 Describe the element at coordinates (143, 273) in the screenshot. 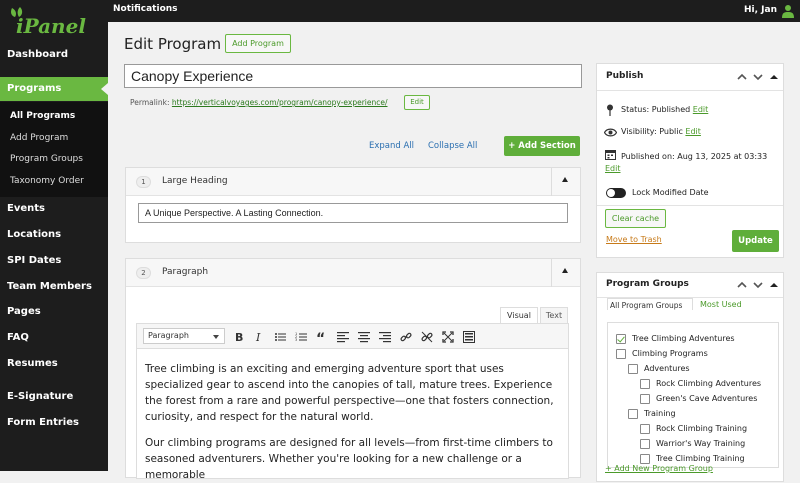

I see `section-number: 2` at that location.